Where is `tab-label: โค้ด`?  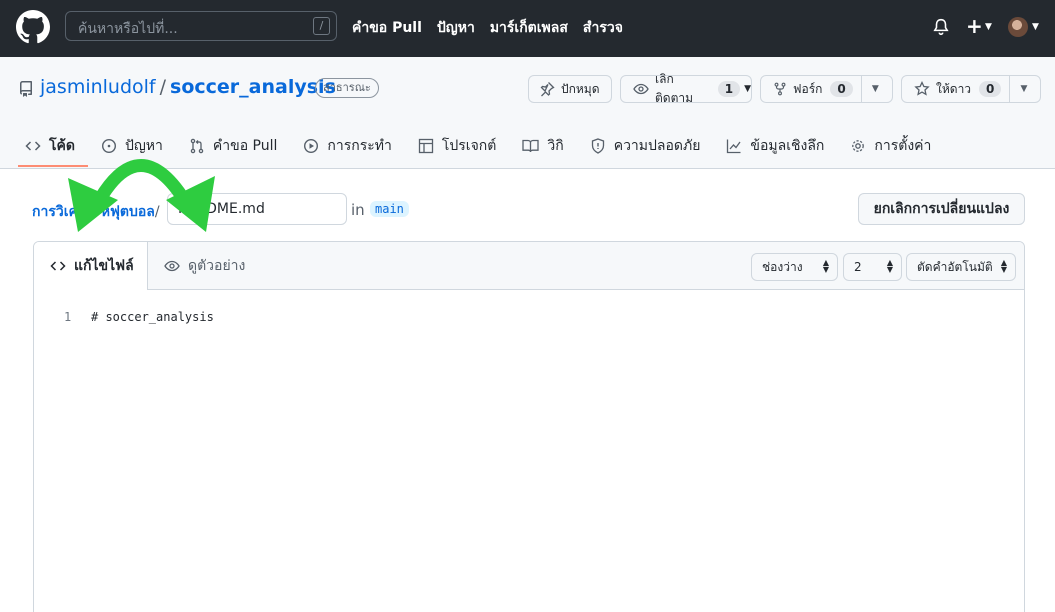 tab-label: โค้ด is located at coordinates (62, 146).